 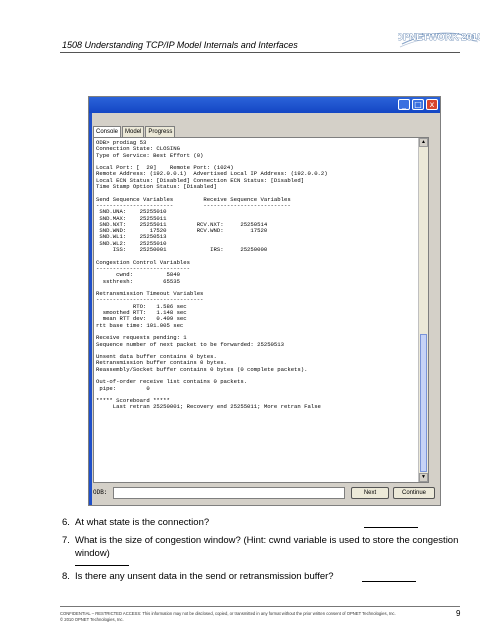 What do you see at coordinates (66, 522) in the screenshot?
I see `question-number: 6.` at bounding box center [66, 522].